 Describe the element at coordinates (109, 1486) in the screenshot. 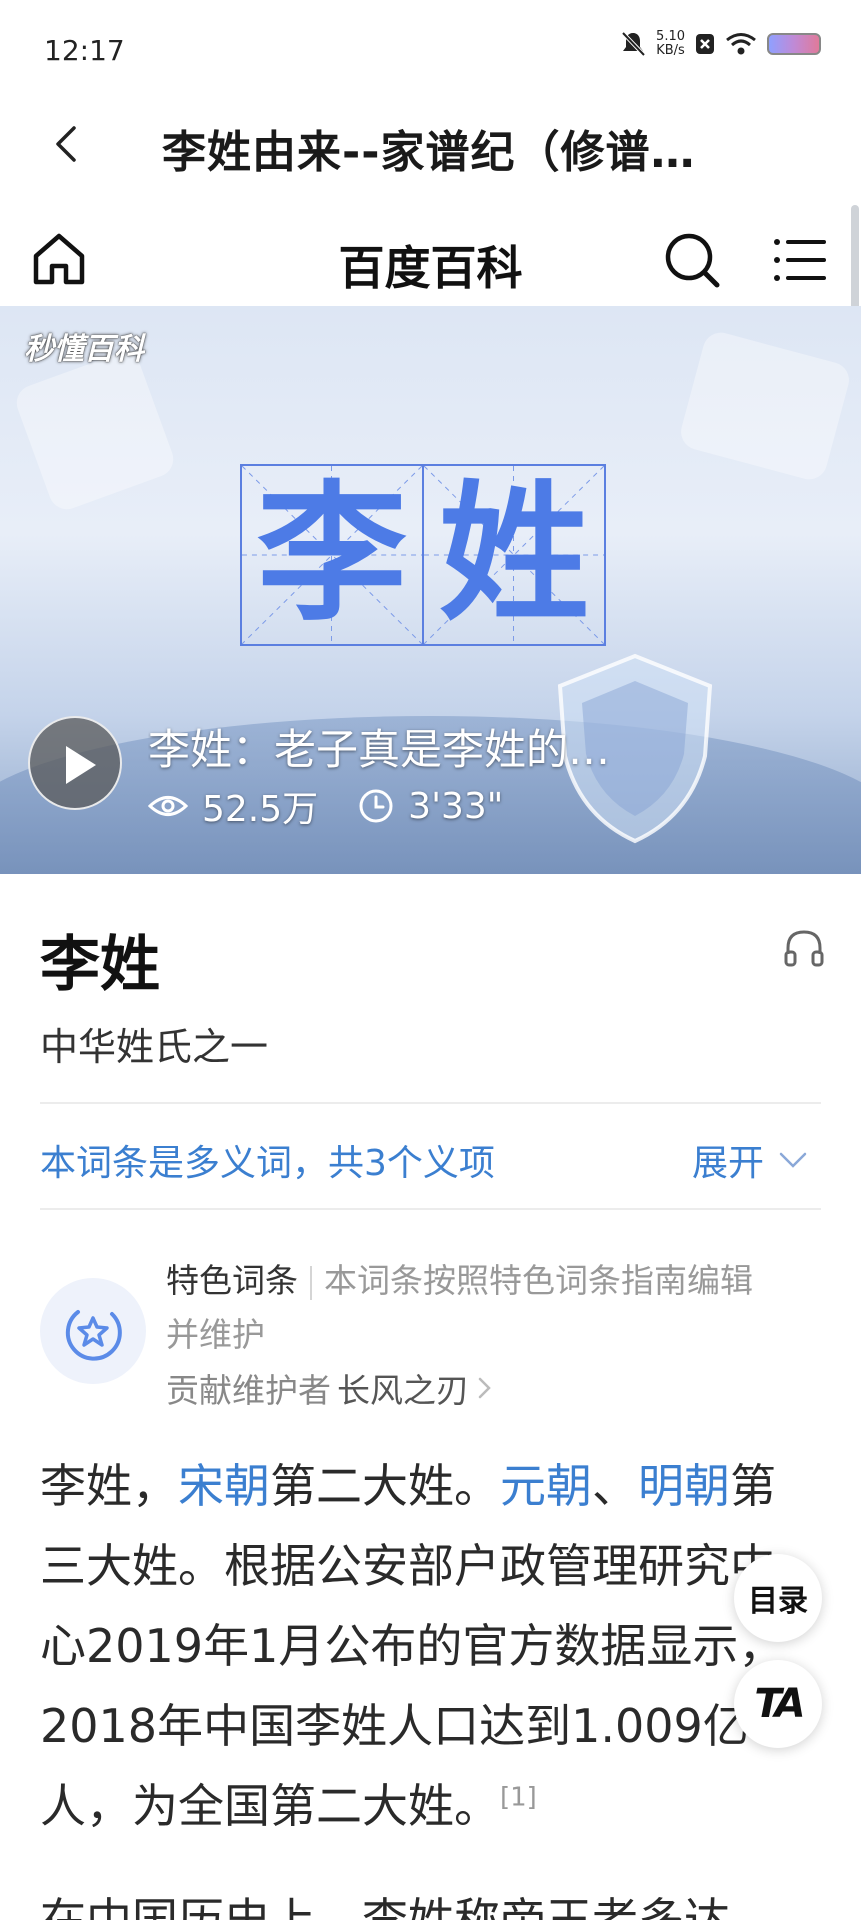

I see `text-run: 李姓，` at that location.